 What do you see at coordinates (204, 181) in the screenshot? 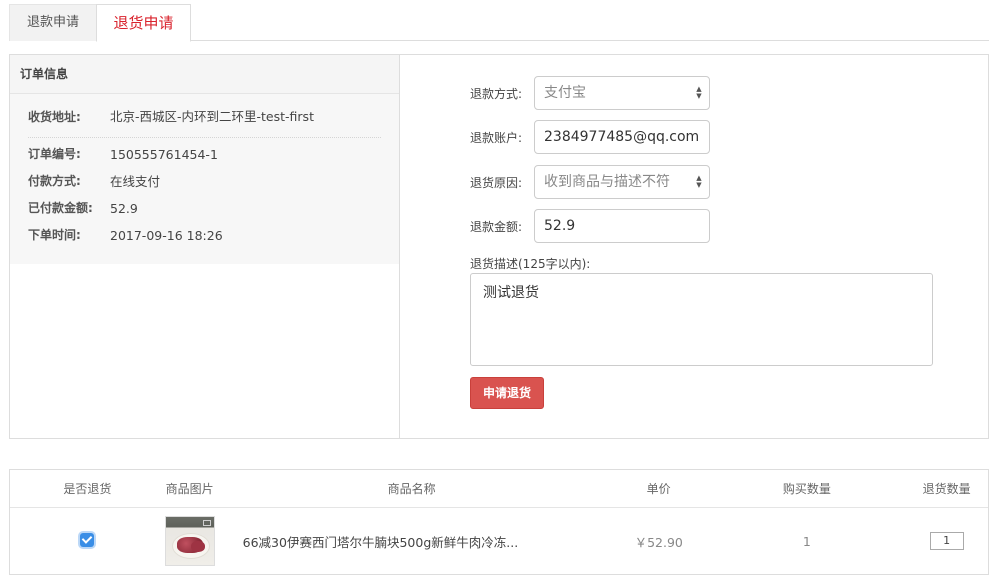
I see `order-payment-row: 付款方式: 在线支付` at bounding box center [204, 181].